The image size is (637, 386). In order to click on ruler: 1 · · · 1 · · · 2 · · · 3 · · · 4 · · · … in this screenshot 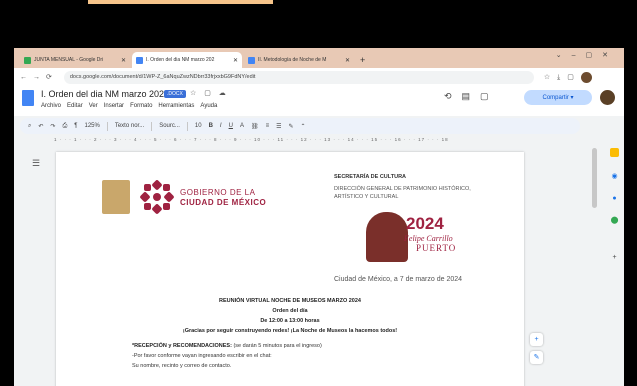, I will do `click(294, 142)`.